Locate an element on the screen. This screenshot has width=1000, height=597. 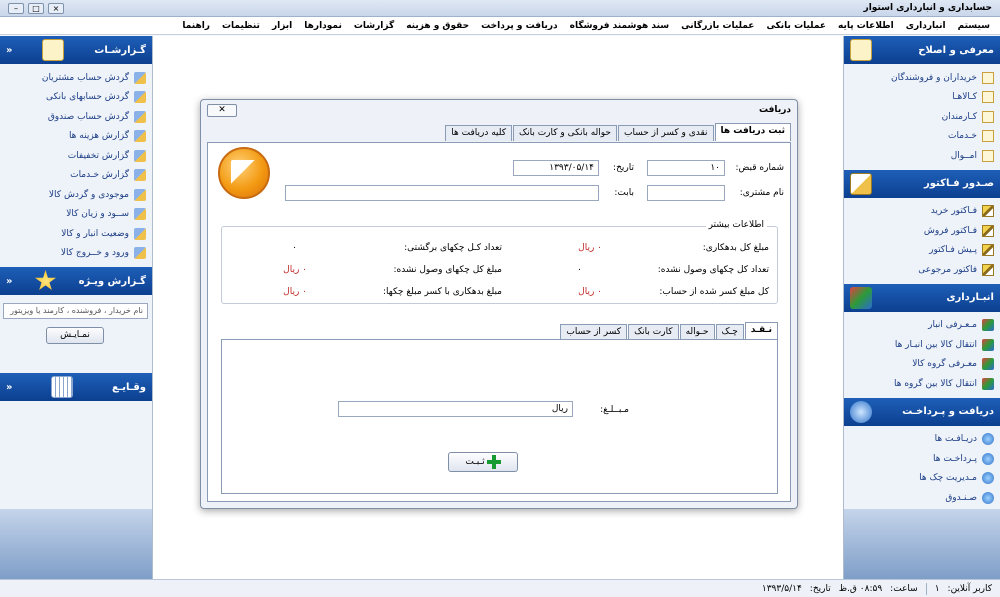
date-field: ۱۳۹۳/۰۵/۱۴ is located at coordinates (556, 168).